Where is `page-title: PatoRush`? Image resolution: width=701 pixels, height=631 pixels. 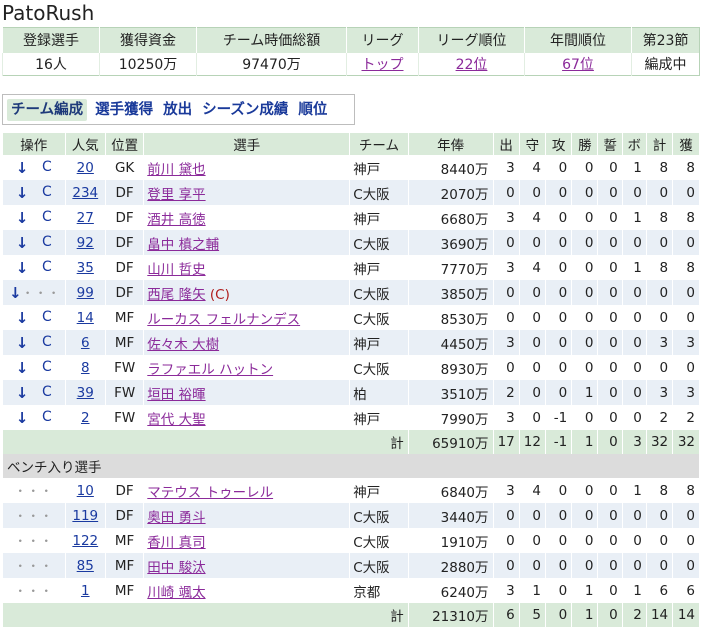 page-title: PatoRush is located at coordinates (48, 13).